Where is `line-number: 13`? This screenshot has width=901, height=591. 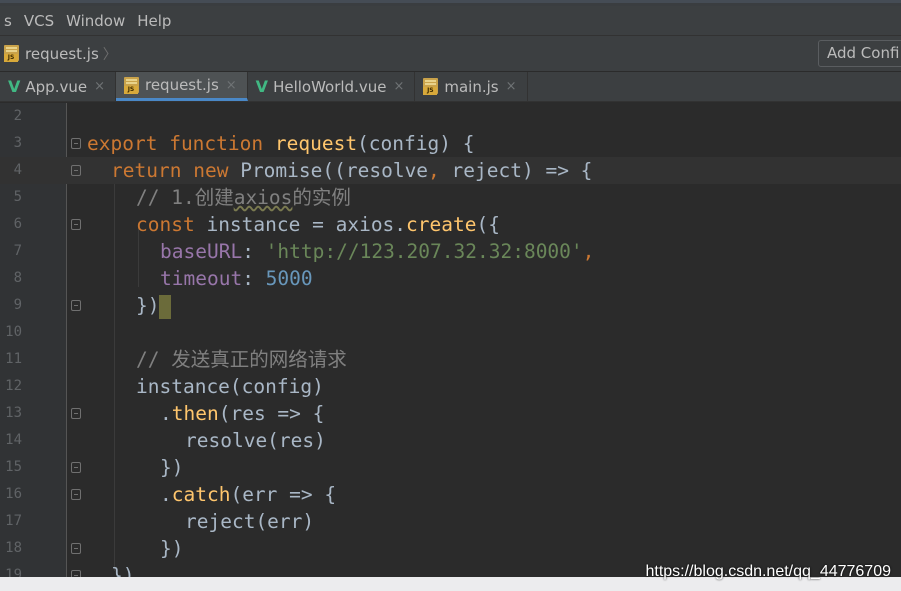
line-number: 13 is located at coordinates (13, 413).